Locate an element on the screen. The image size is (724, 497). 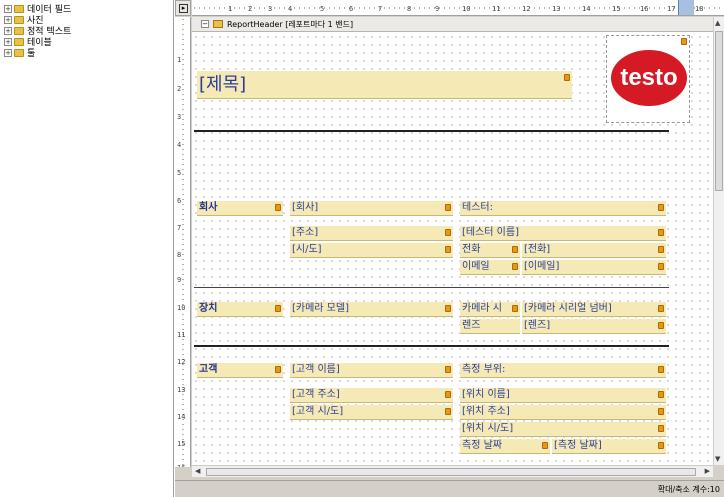
customer-city-field: [고객 시/도] is located at coordinates (371, 412).